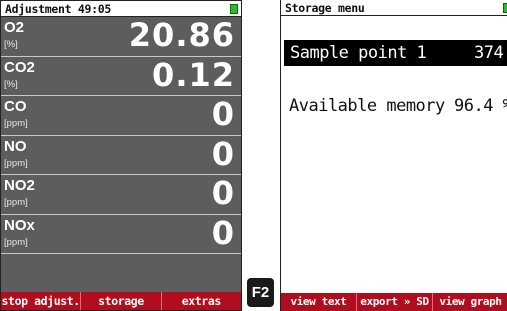  Describe the element at coordinates (41, 301) in the screenshot. I see `stop-adjust-softkey: stop adjust.` at that location.